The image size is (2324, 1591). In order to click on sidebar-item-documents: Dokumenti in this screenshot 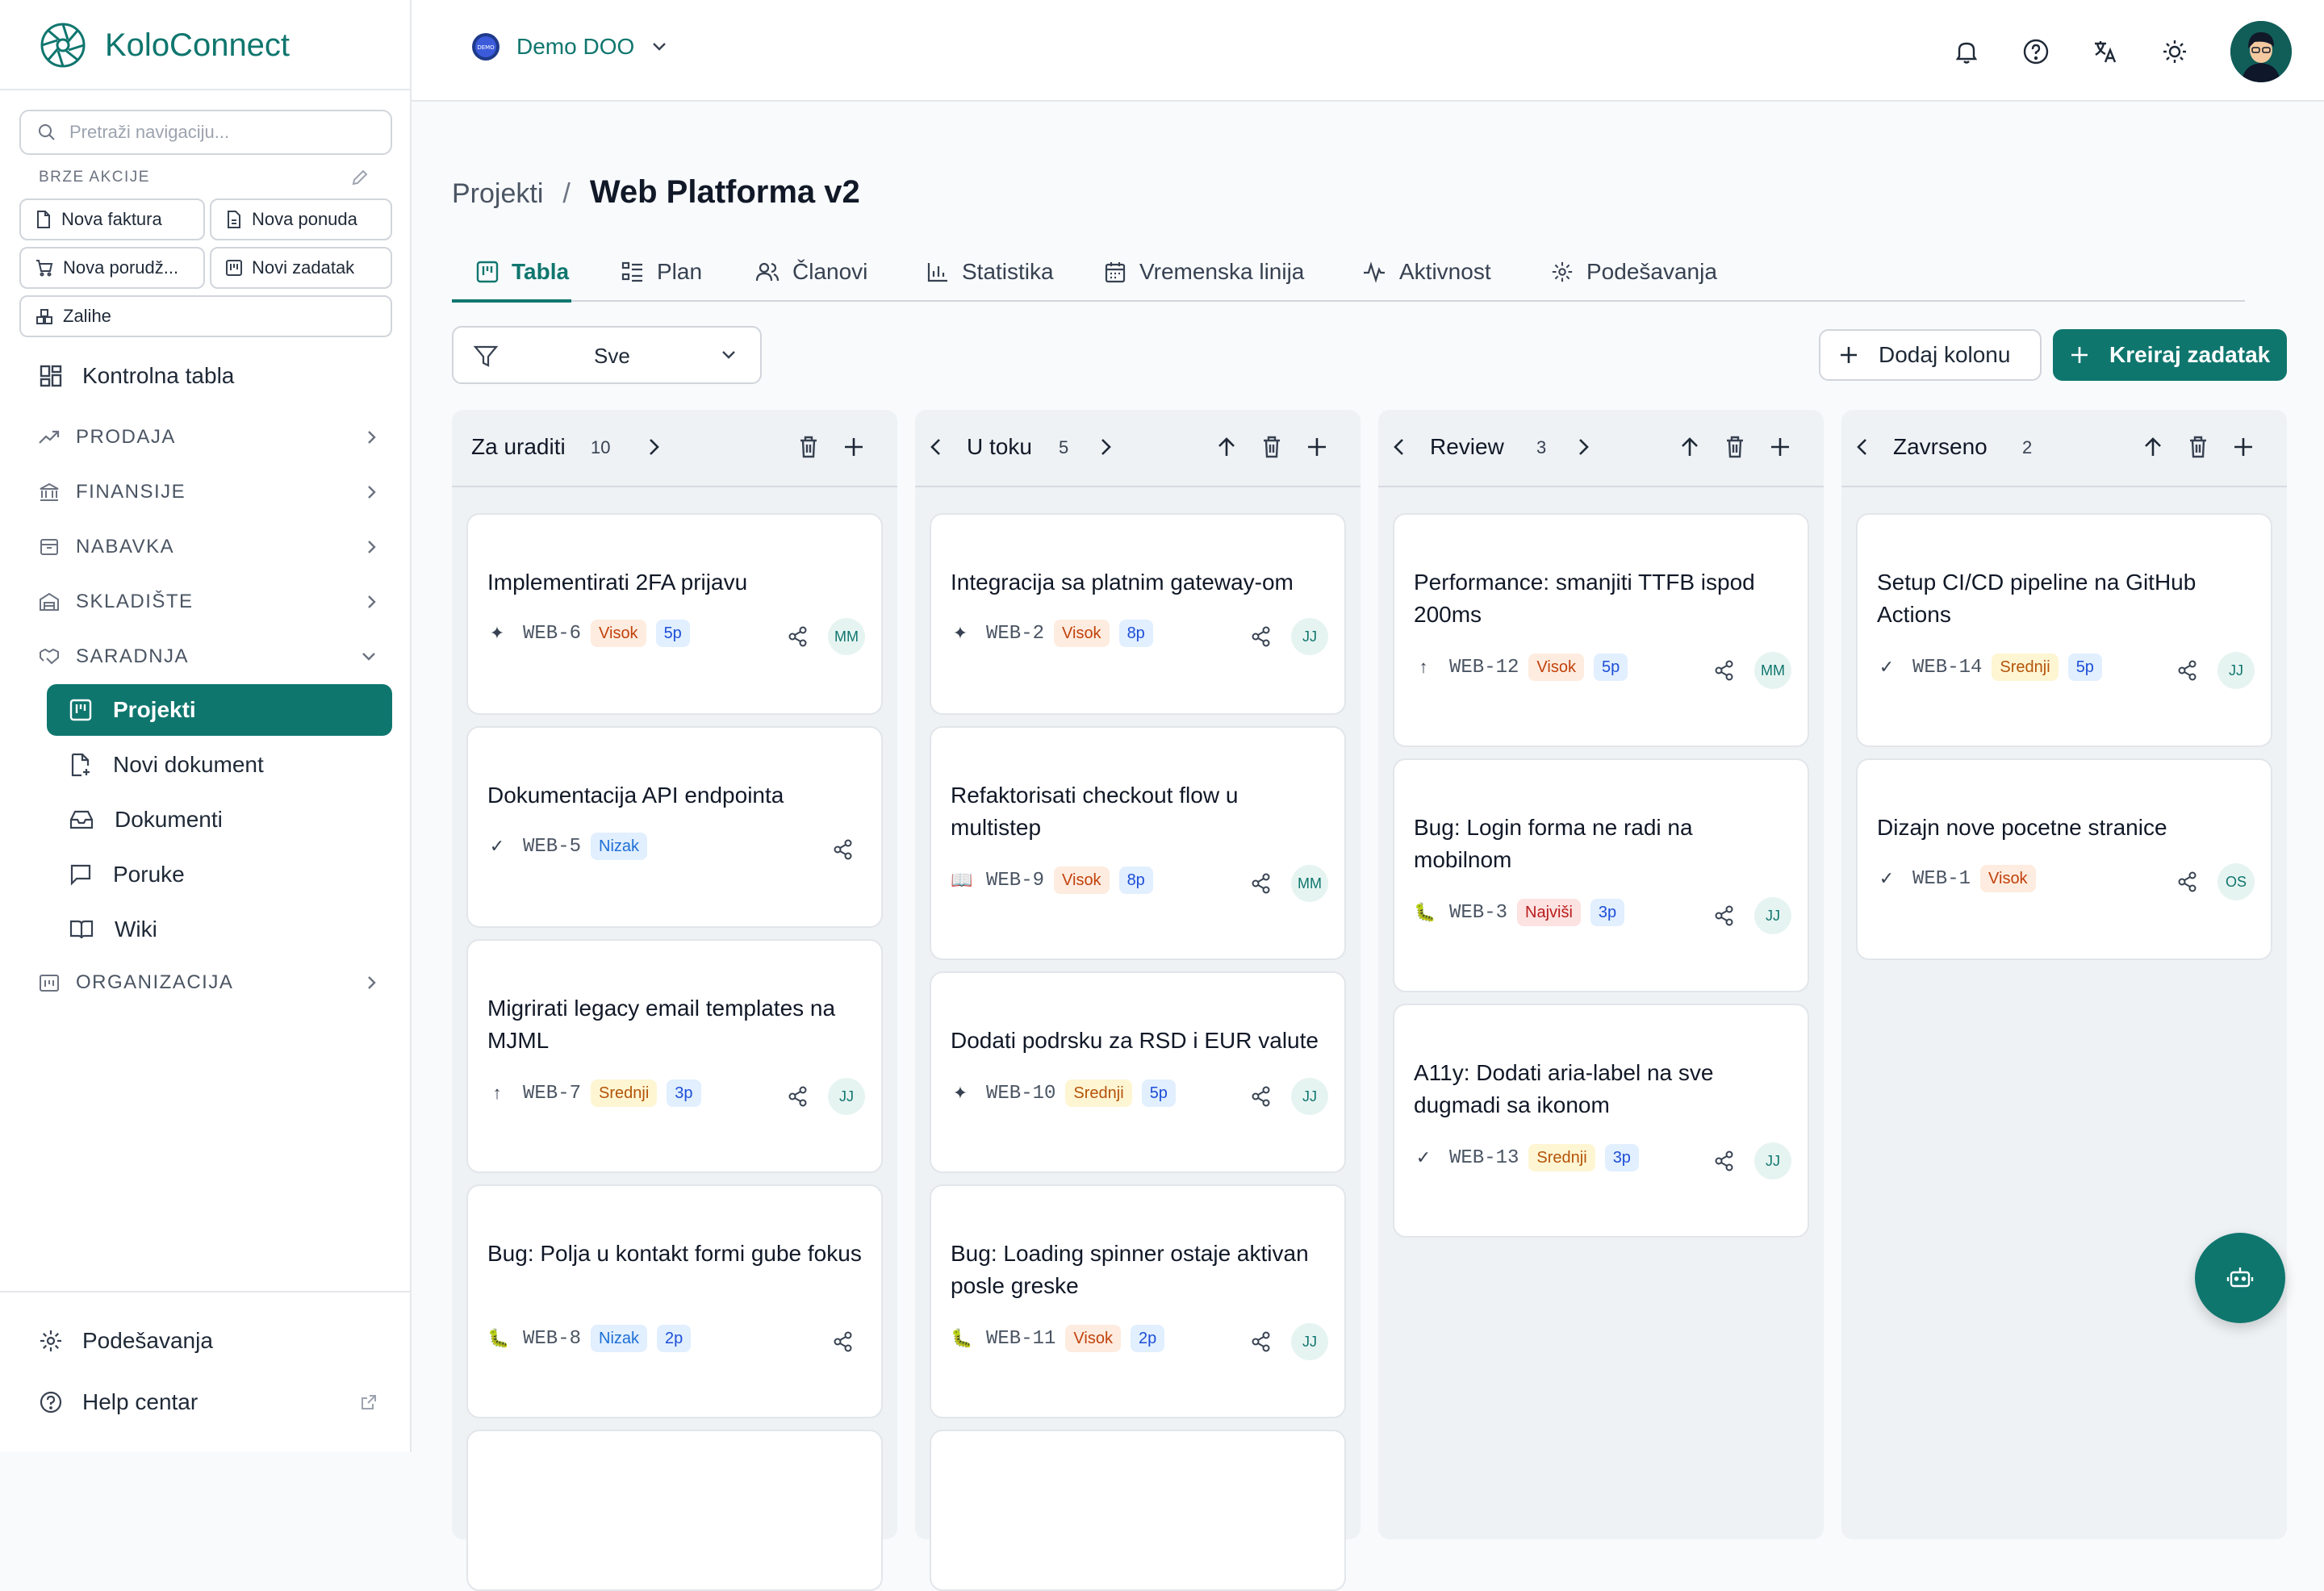, I will do `click(219, 820)`.